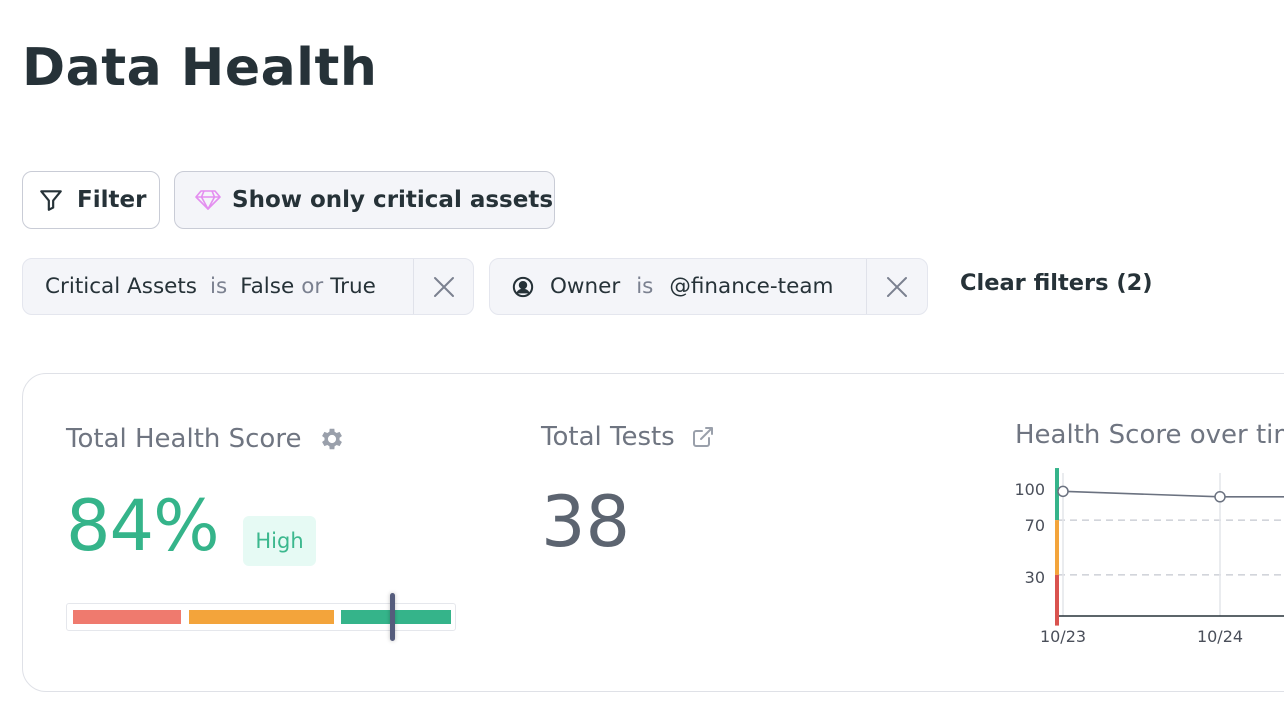 The height and width of the screenshot is (722, 1284). I want to click on total-tests-title: Total Tests, so click(608, 437).